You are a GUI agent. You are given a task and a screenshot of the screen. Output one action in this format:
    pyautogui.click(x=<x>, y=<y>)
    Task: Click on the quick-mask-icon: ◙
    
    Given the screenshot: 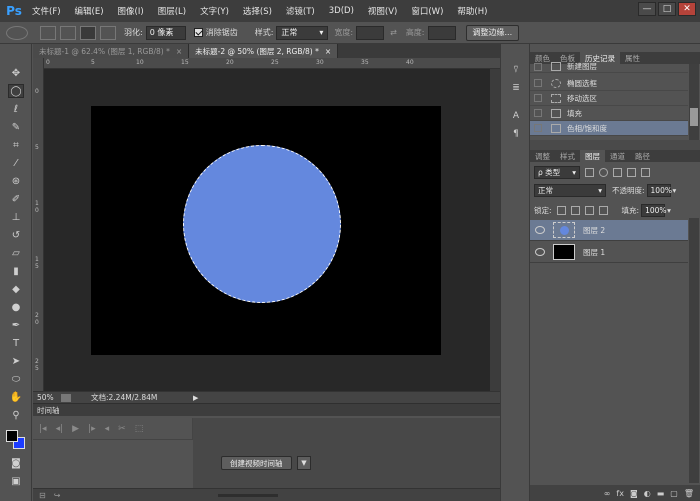 What is the action you would take?
    pyautogui.click(x=16, y=463)
    